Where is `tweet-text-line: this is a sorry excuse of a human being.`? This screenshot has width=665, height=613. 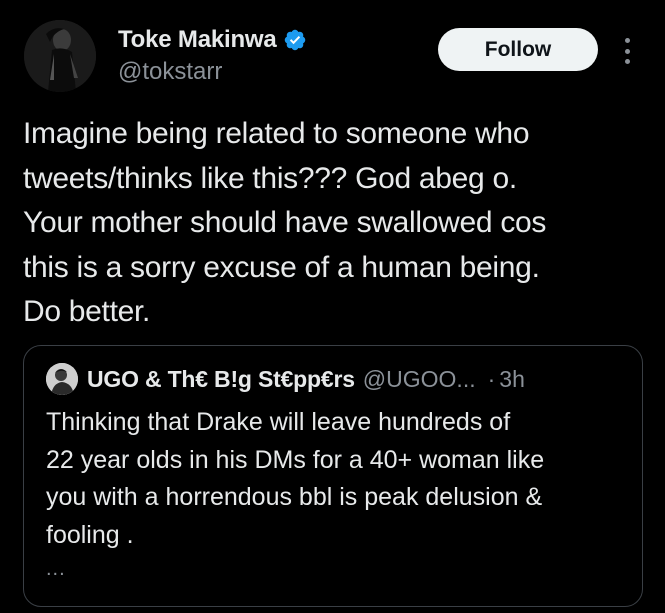
tweet-text-line: this is a sorry excuse of a human being. is located at coordinates (281, 267).